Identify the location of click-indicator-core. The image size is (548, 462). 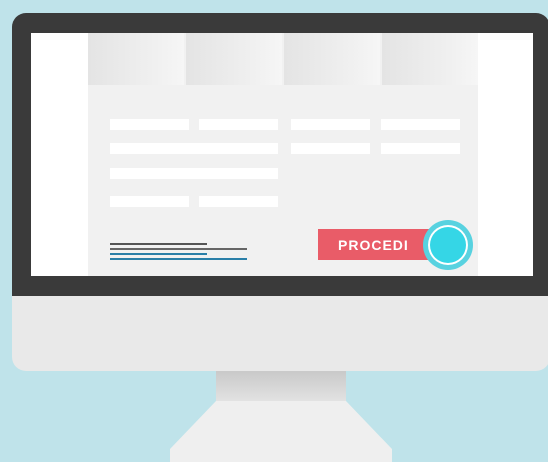
(448, 245).